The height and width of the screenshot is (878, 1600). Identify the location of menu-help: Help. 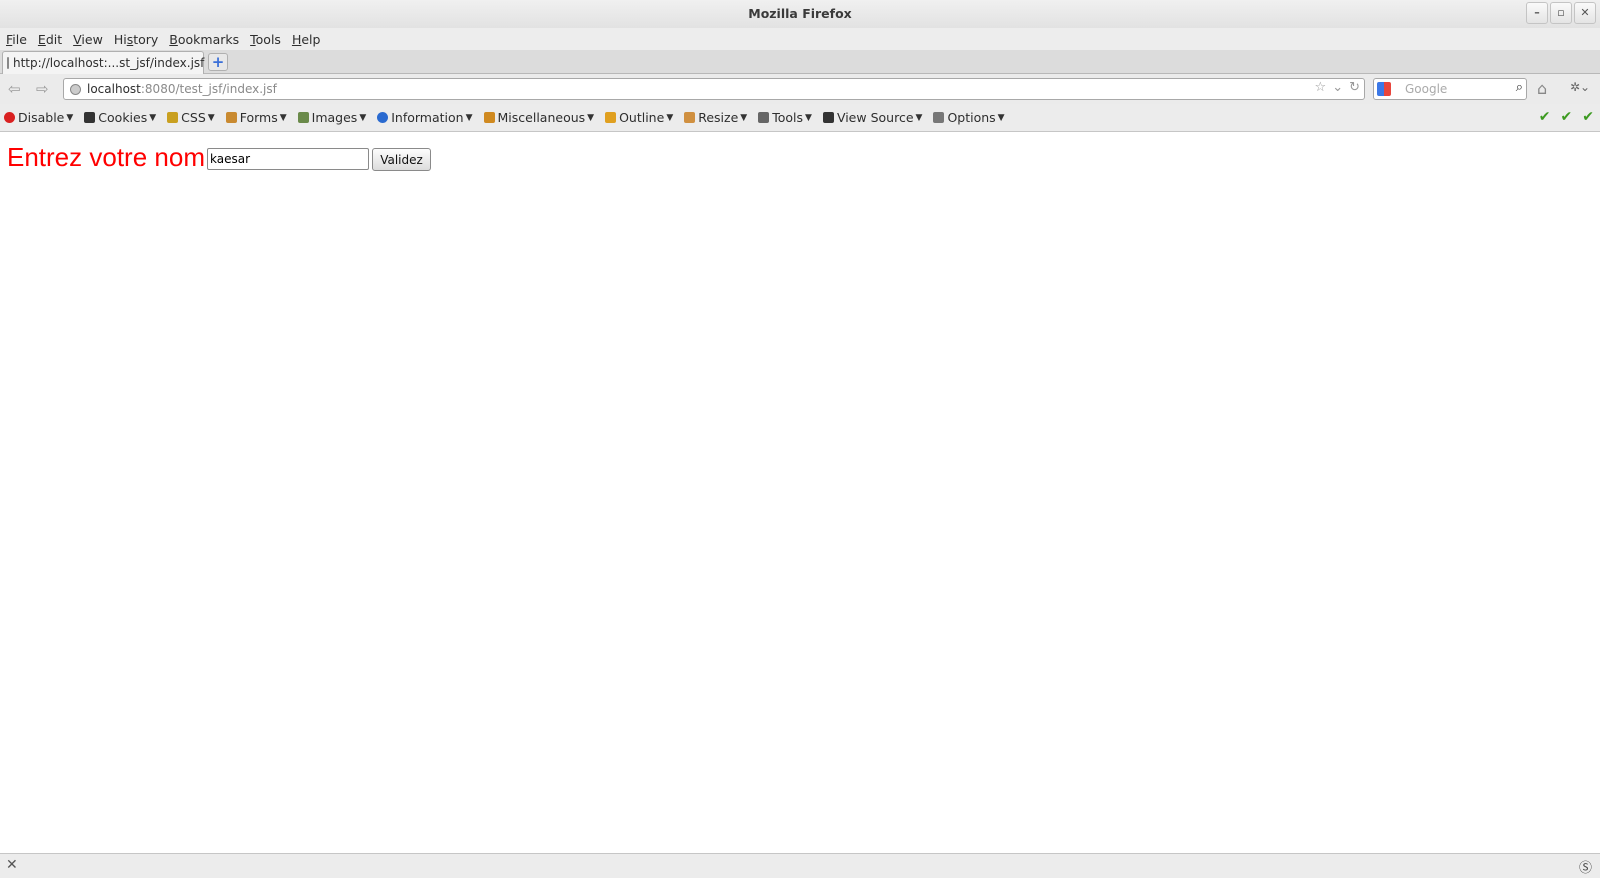
(306, 39).